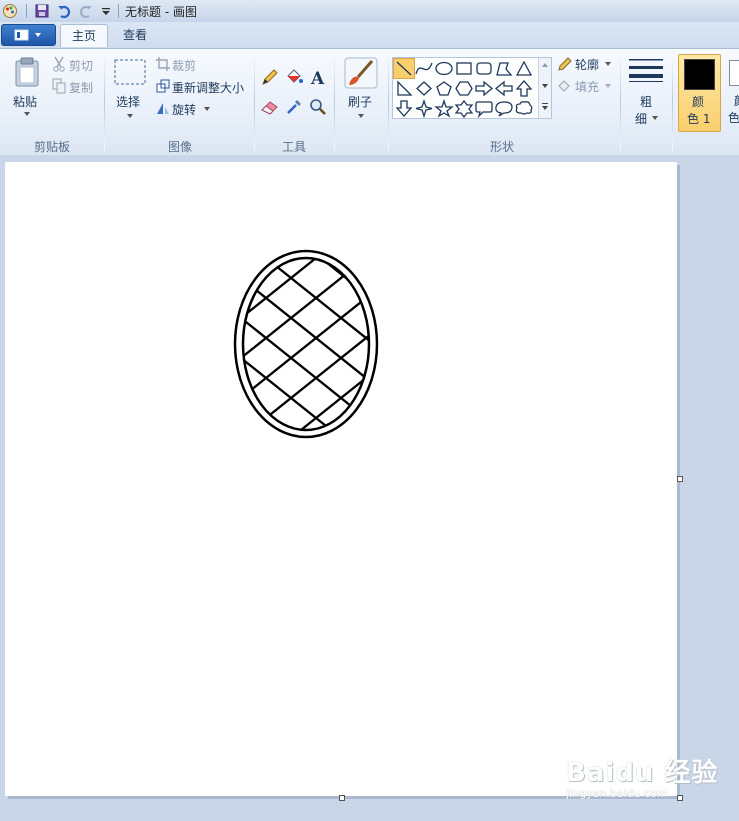  I want to click on copy-button: 复制, so click(77, 86).